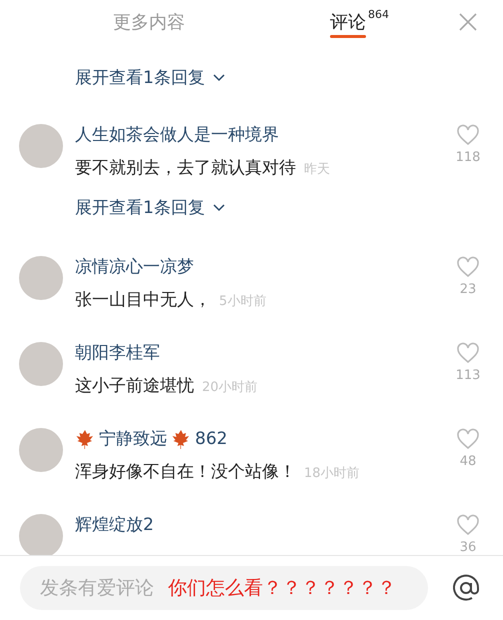 This screenshot has width=503, height=620. What do you see at coordinates (134, 267) in the screenshot?
I see `username: 凉情凉心一凉梦` at bounding box center [134, 267].